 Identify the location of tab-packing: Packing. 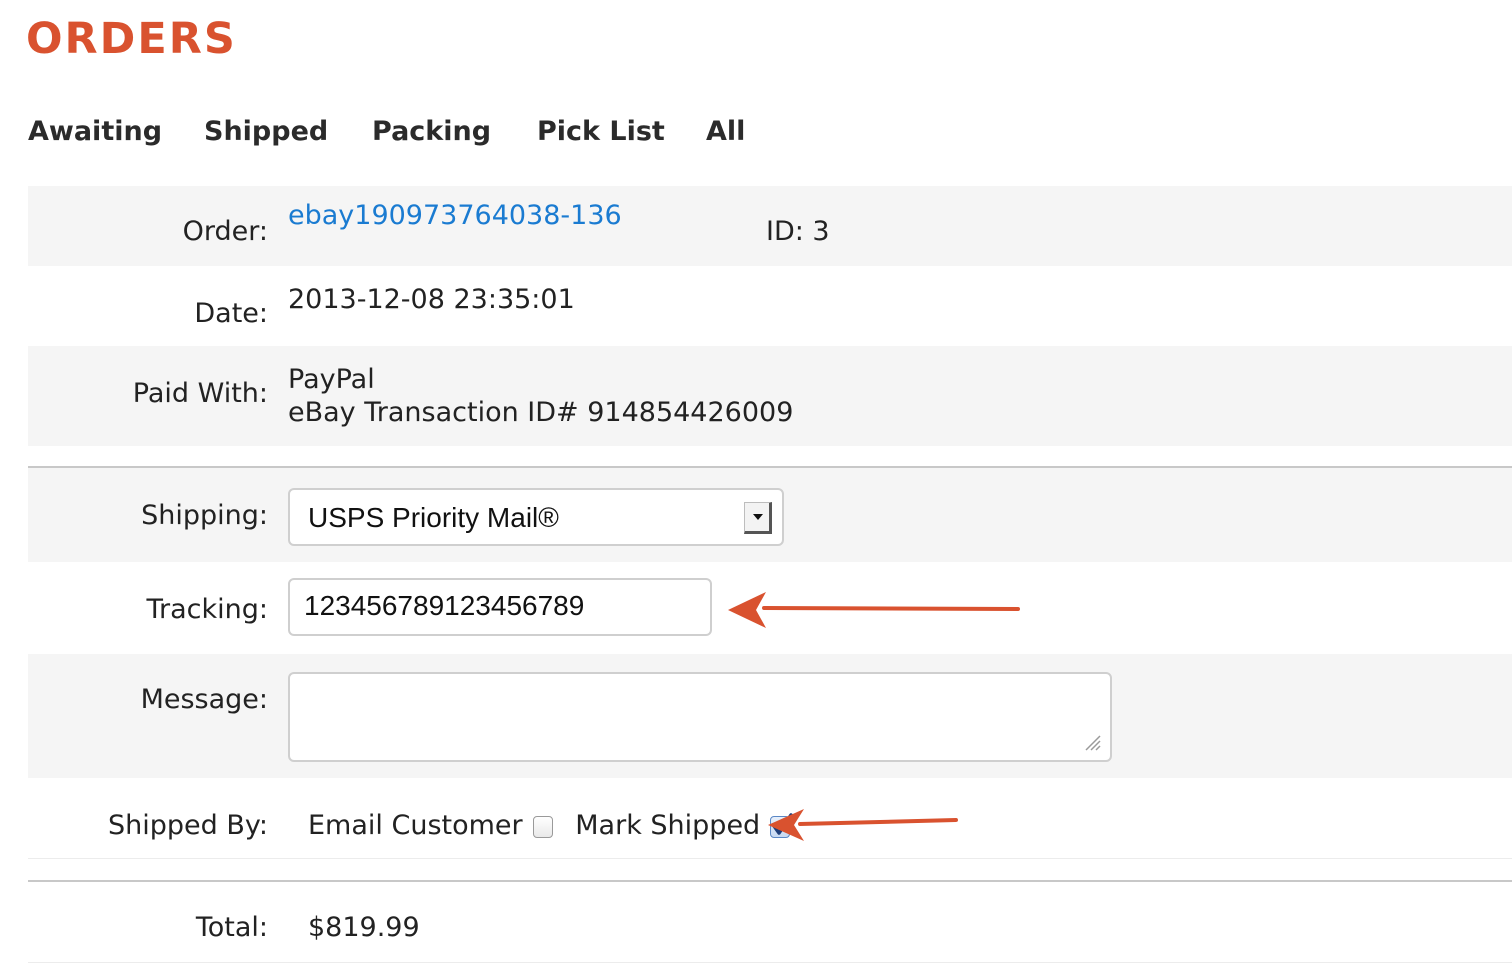
(431, 132).